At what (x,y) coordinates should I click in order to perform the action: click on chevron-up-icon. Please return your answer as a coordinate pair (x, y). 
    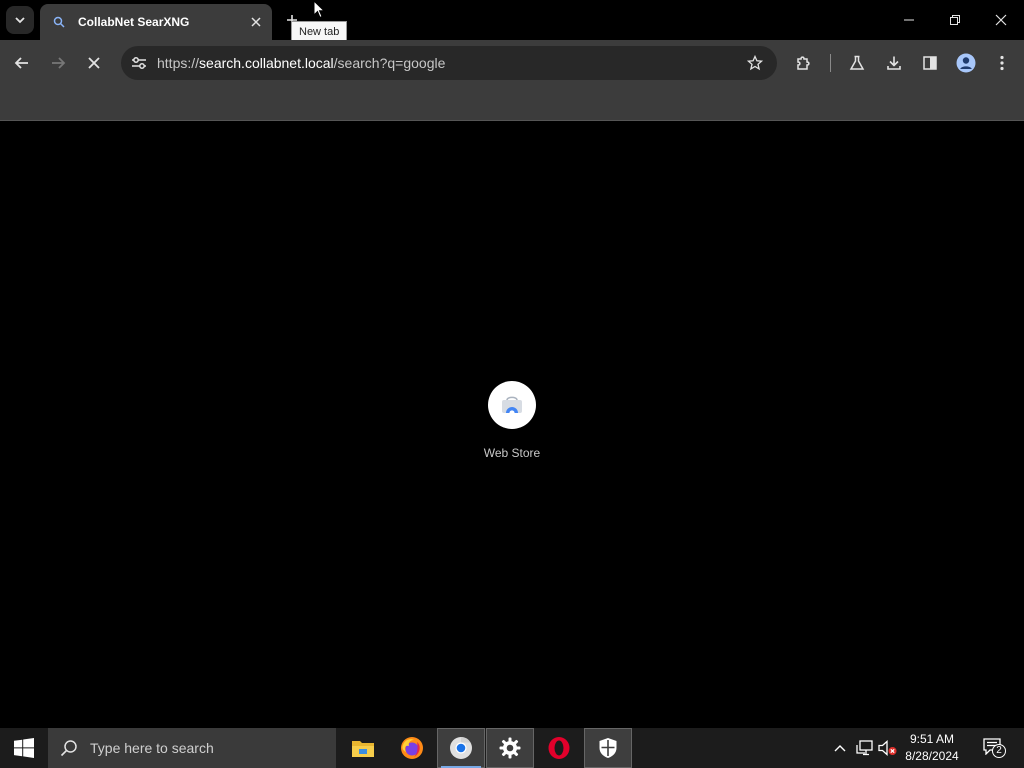
    Looking at the image, I should click on (840, 748).